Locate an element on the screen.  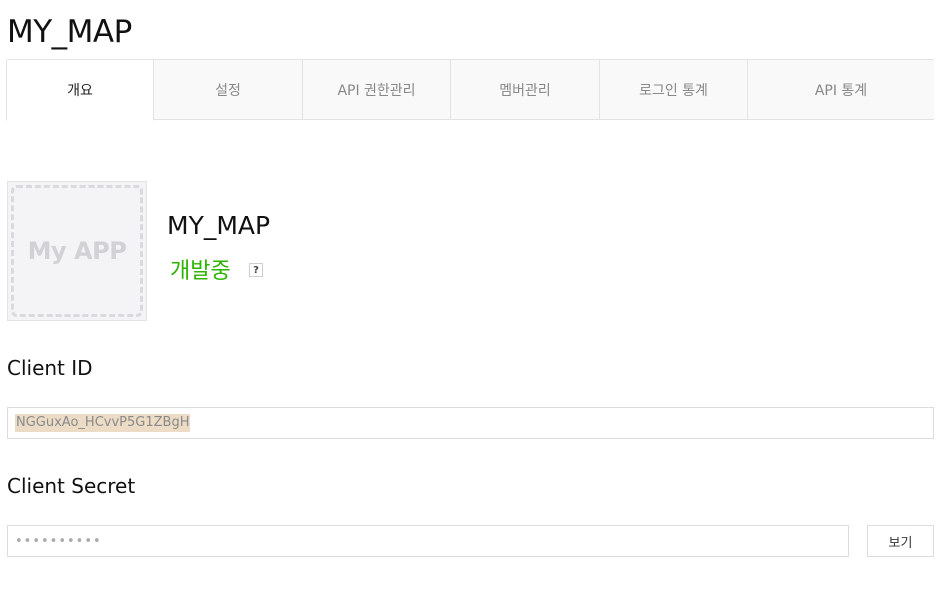
app-thumbnail-text: My APP is located at coordinates (77, 251).